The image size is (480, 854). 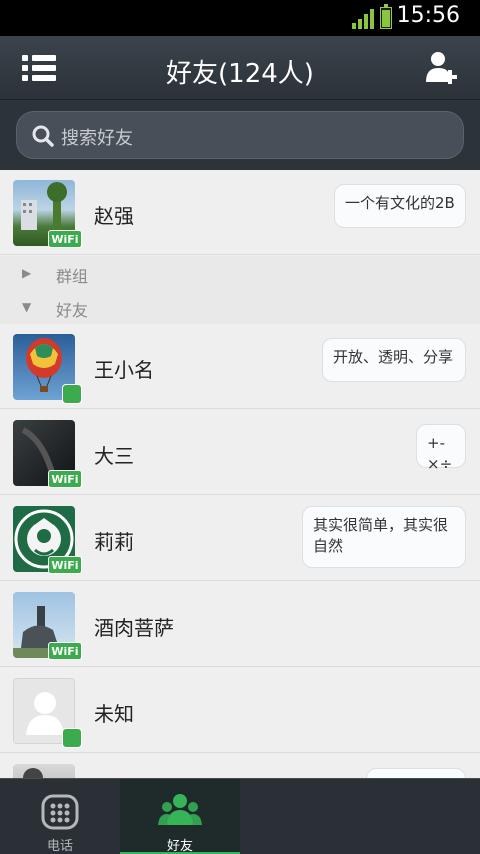 What do you see at coordinates (134, 628) in the screenshot?
I see `contact-name: 酒肉菩萨` at bounding box center [134, 628].